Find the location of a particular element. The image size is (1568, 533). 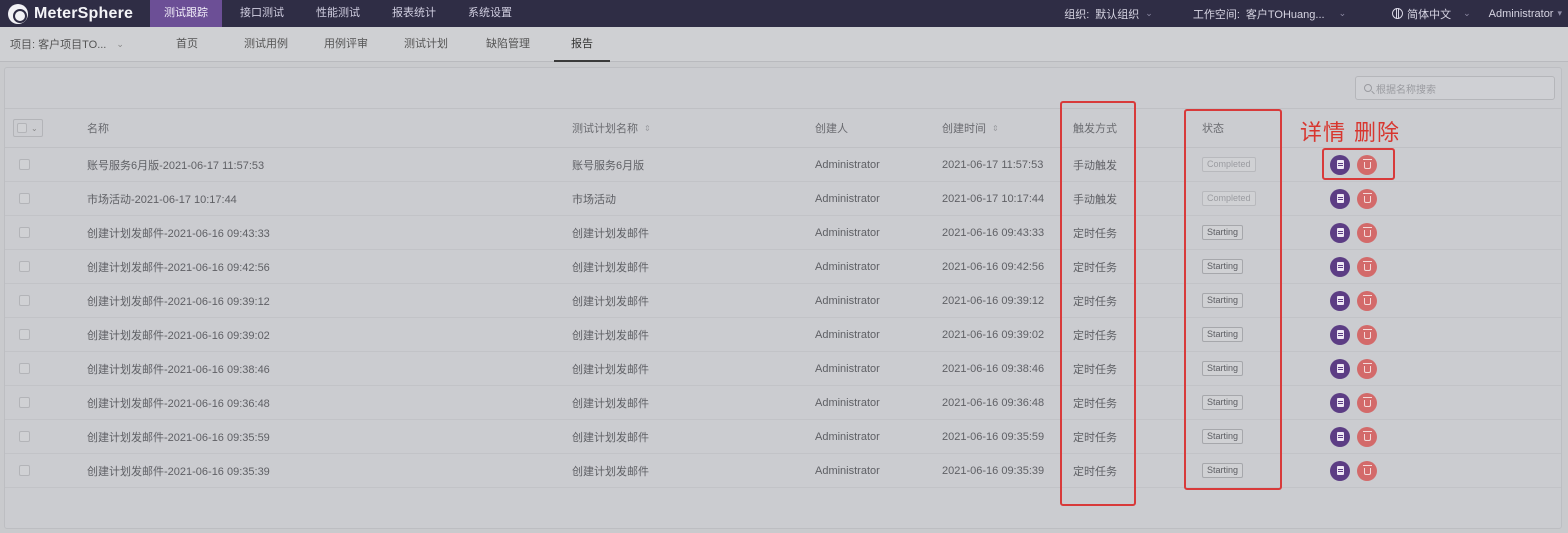

header-name: 名称 is located at coordinates (98, 129).